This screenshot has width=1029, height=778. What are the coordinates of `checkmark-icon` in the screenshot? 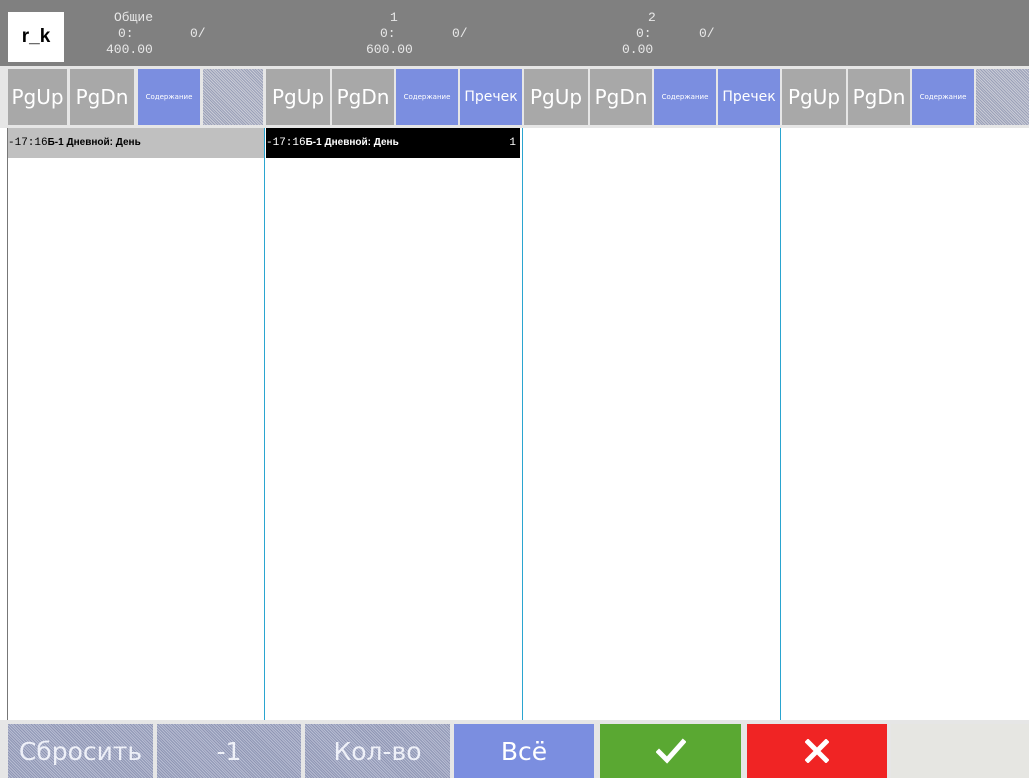 It's located at (670, 751).